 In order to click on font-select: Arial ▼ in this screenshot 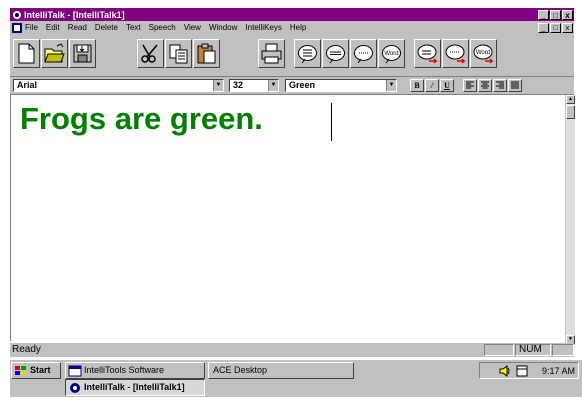, I will do `click(118, 85)`.